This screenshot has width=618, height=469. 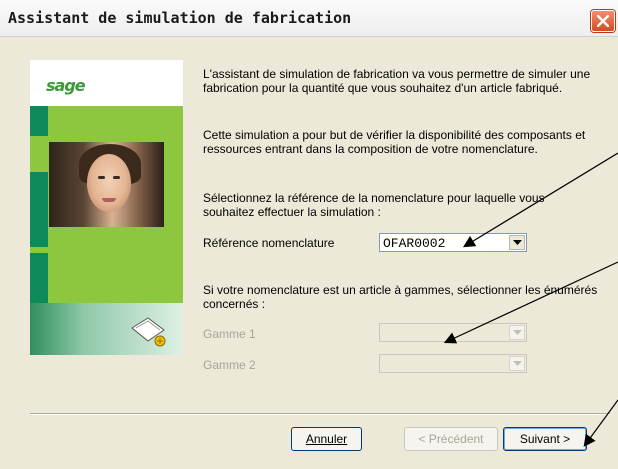 I want to click on arrow-to-next, so click(x=600, y=423).